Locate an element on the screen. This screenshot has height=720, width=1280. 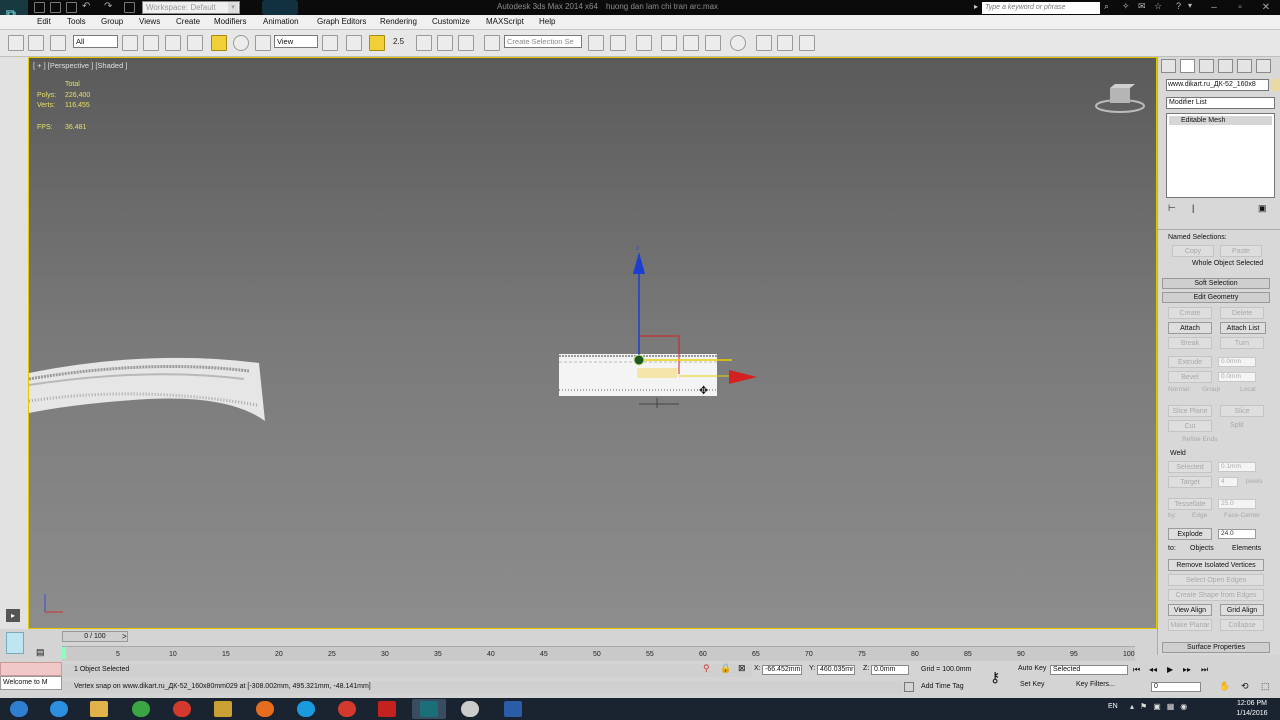
tessellate-button: Tessellate is located at coordinates (1190, 504).